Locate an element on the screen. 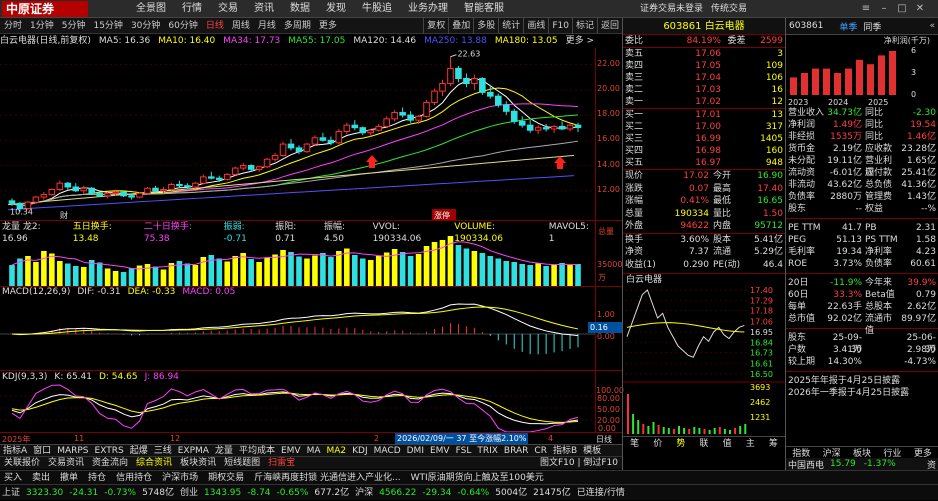  volume-bar is located at coordinates (546, 276).